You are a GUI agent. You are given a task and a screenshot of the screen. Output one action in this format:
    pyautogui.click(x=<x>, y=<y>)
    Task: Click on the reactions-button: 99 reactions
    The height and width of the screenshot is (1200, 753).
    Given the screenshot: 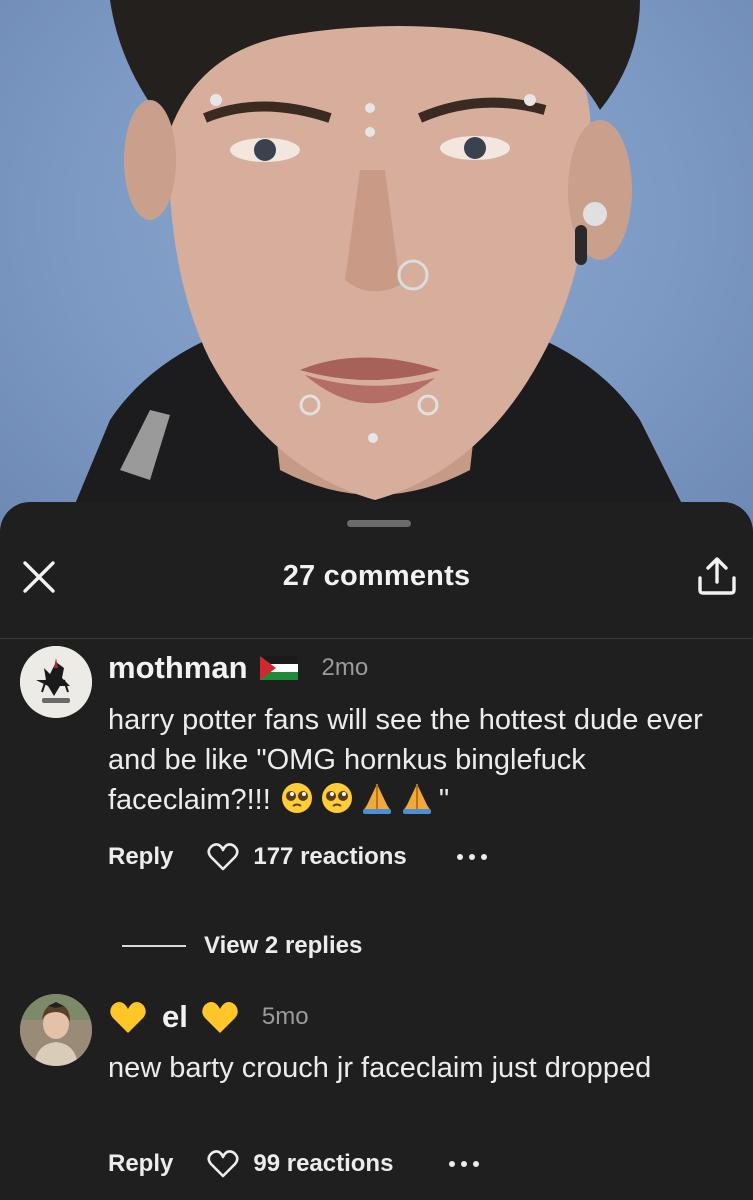 What is the action you would take?
    pyautogui.click(x=300, y=1164)
    